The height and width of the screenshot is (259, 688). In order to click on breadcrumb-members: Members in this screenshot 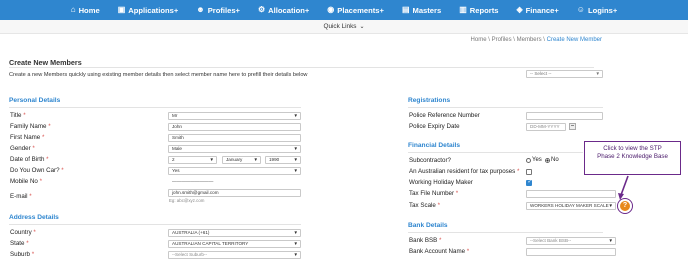, I will do `click(529, 40)`.